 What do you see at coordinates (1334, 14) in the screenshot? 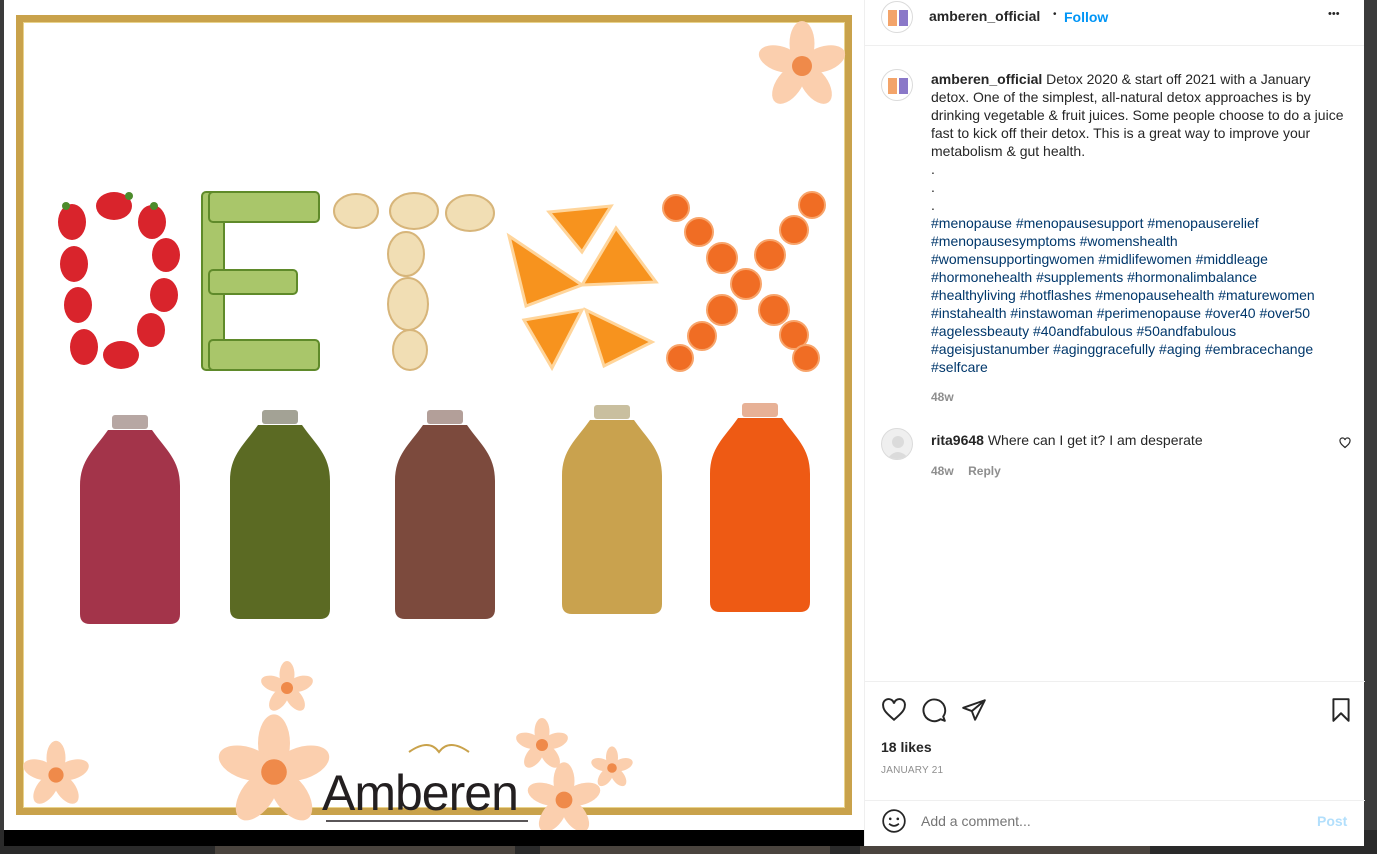
I see `more-options-icon: •••` at bounding box center [1334, 14].